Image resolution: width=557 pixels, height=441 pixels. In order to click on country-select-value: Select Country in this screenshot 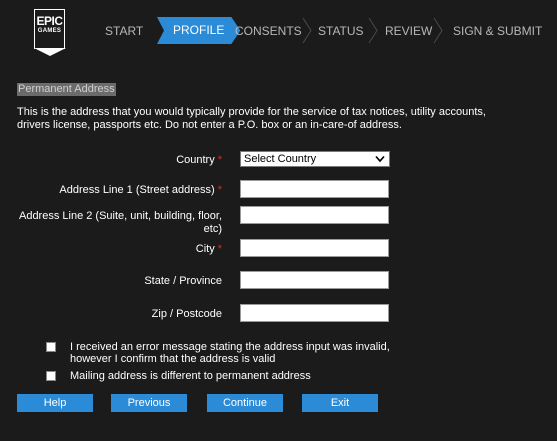, I will do `click(280, 159)`.